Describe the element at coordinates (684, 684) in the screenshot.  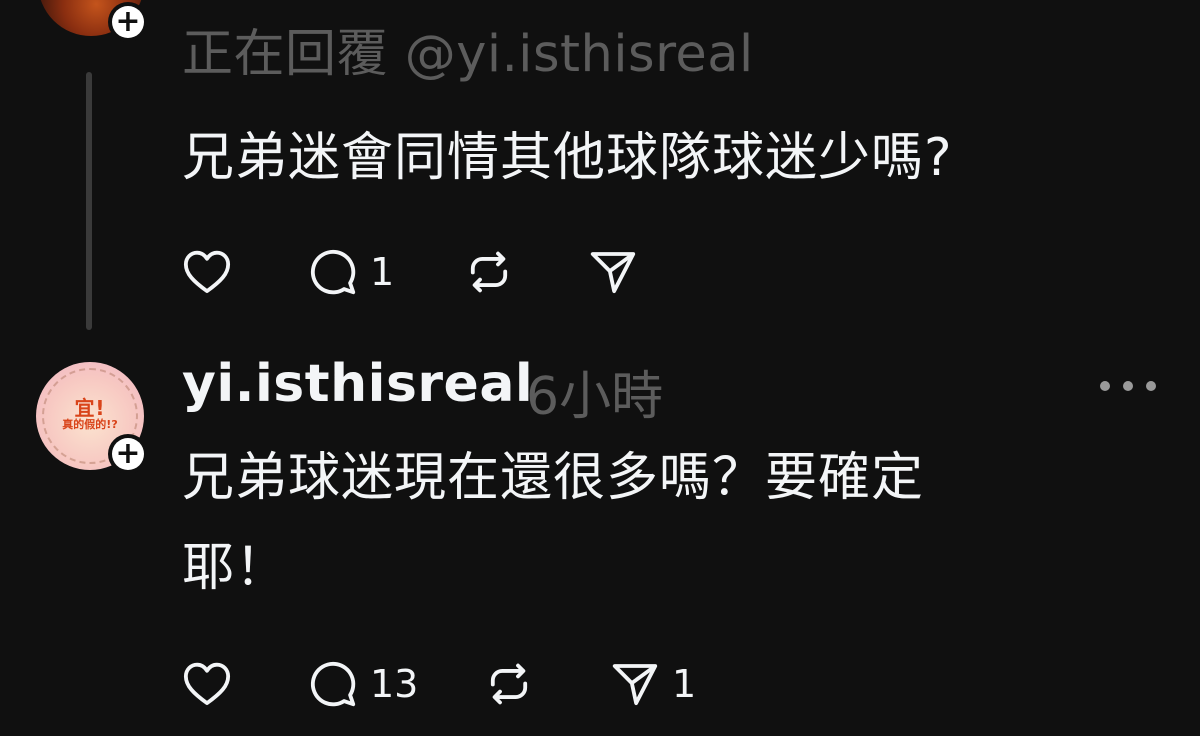
I see `share-count: 1` at that location.